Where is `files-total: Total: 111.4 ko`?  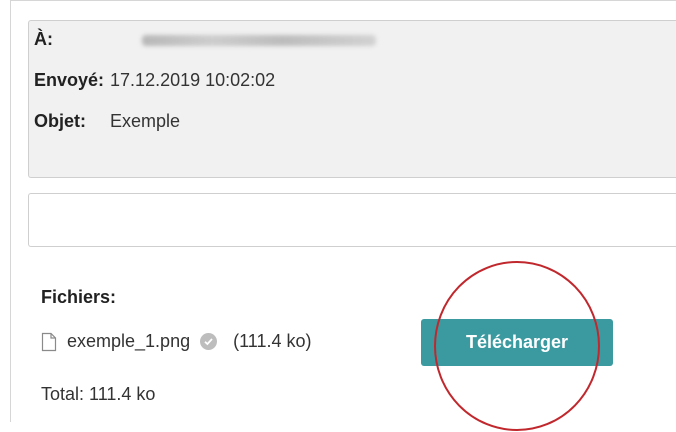
files-total: Total: 111.4 ko is located at coordinates (98, 394).